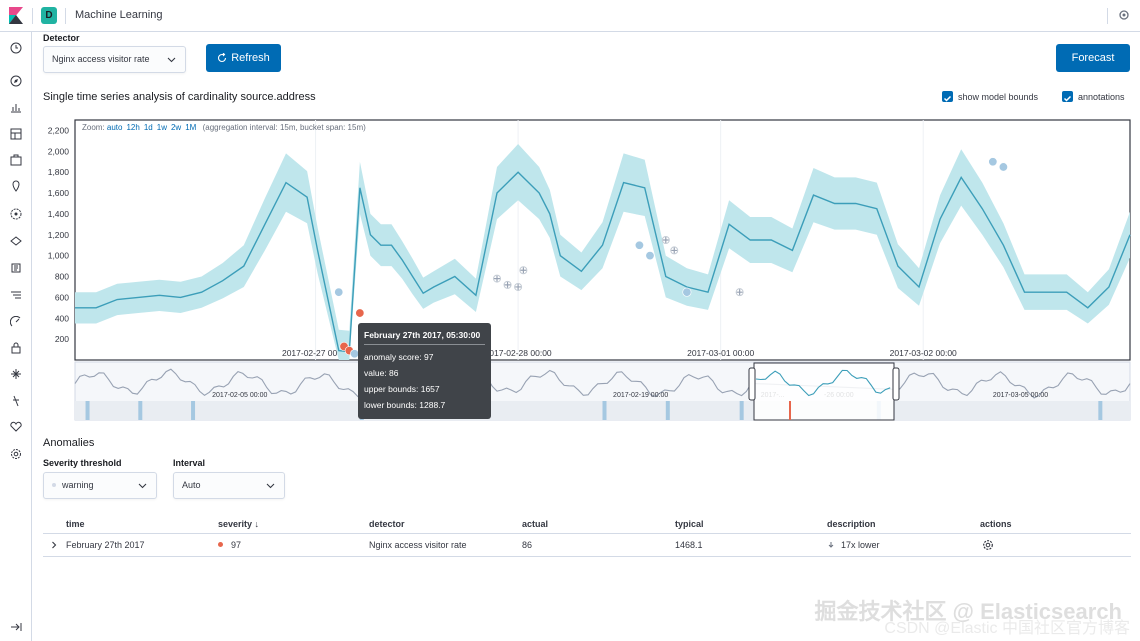 The width and height of the screenshot is (1140, 641). Describe the element at coordinates (851, 524) in the screenshot. I see `column-header-description: description` at that location.